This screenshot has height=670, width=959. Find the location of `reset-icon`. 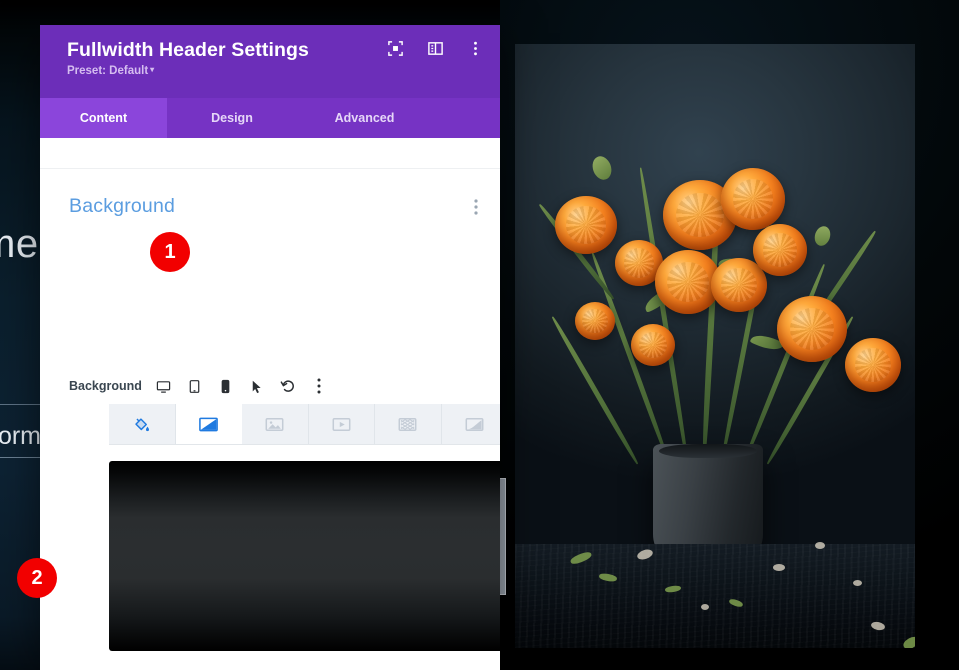

reset-icon is located at coordinates (288, 386).